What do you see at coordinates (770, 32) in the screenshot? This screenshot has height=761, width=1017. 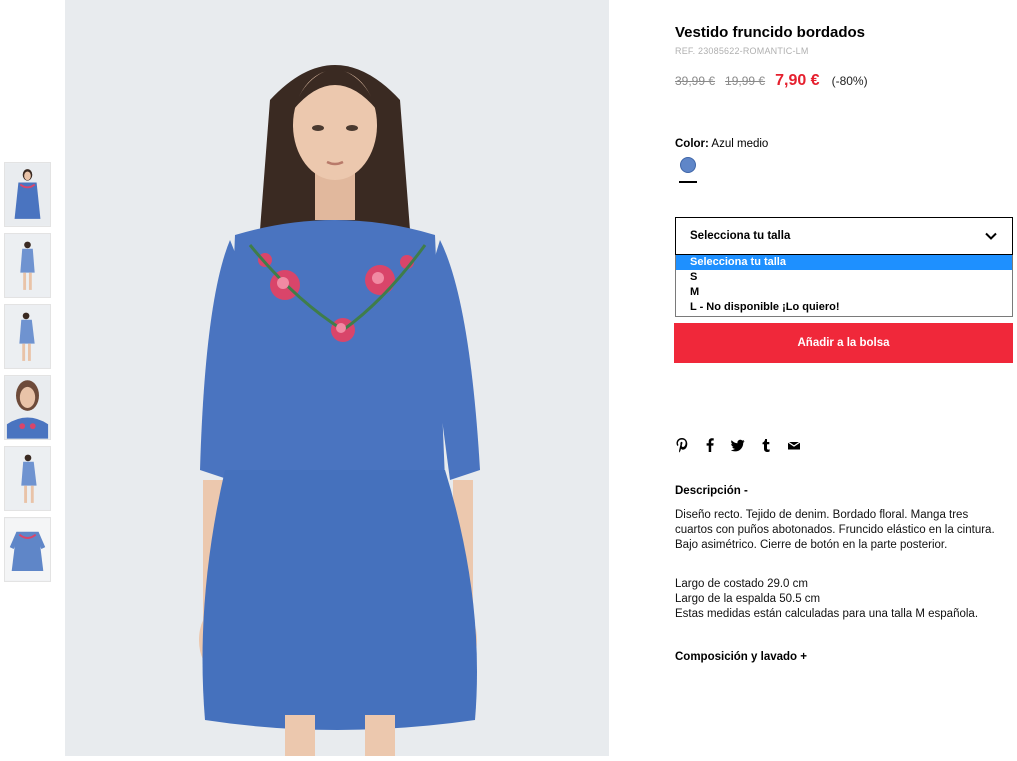 I see `product-title: Vestido fruncido bordados` at bounding box center [770, 32].